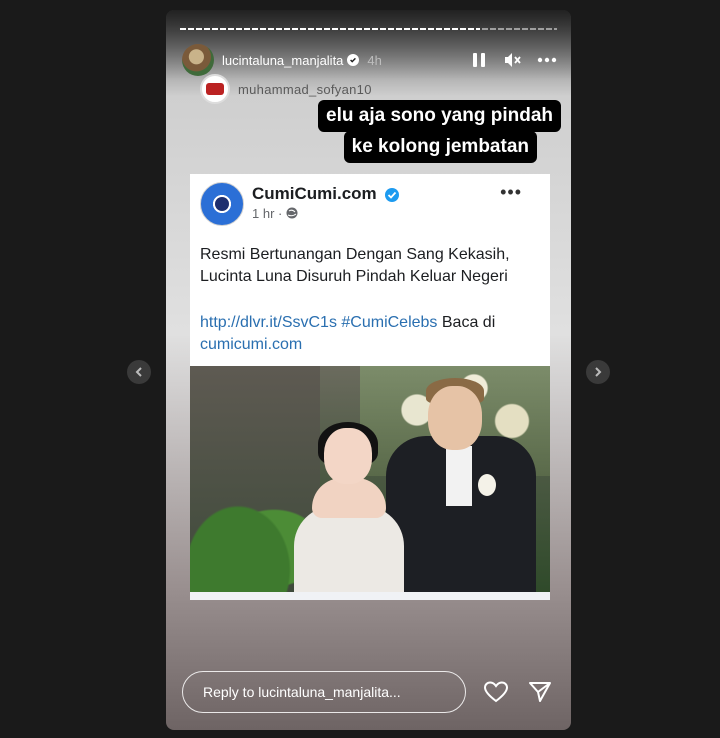 The width and height of the screenshot is (720, 738). Describe the element at coordinates (198, 60) in the screenshot. I see `avatar` at that location.